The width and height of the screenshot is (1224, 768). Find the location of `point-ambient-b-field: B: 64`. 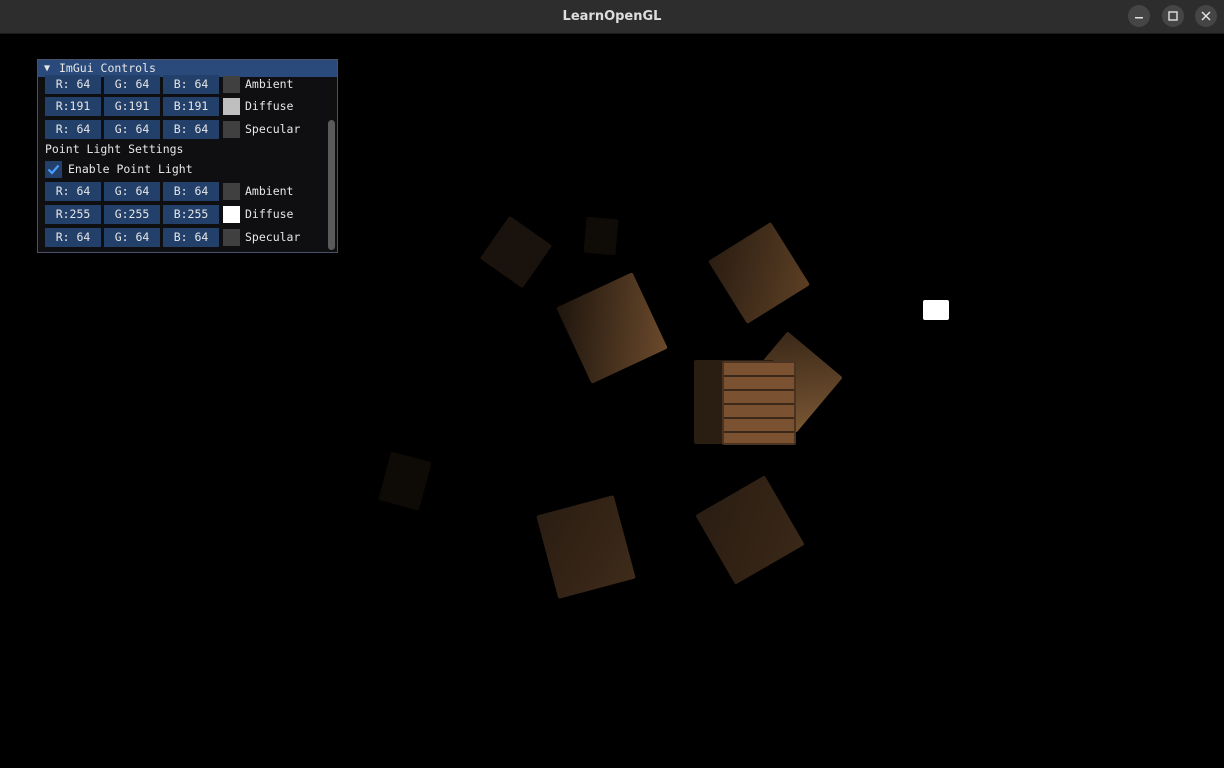

point-ambient-b-field: B: 64 is located at coordinates (191, 191).